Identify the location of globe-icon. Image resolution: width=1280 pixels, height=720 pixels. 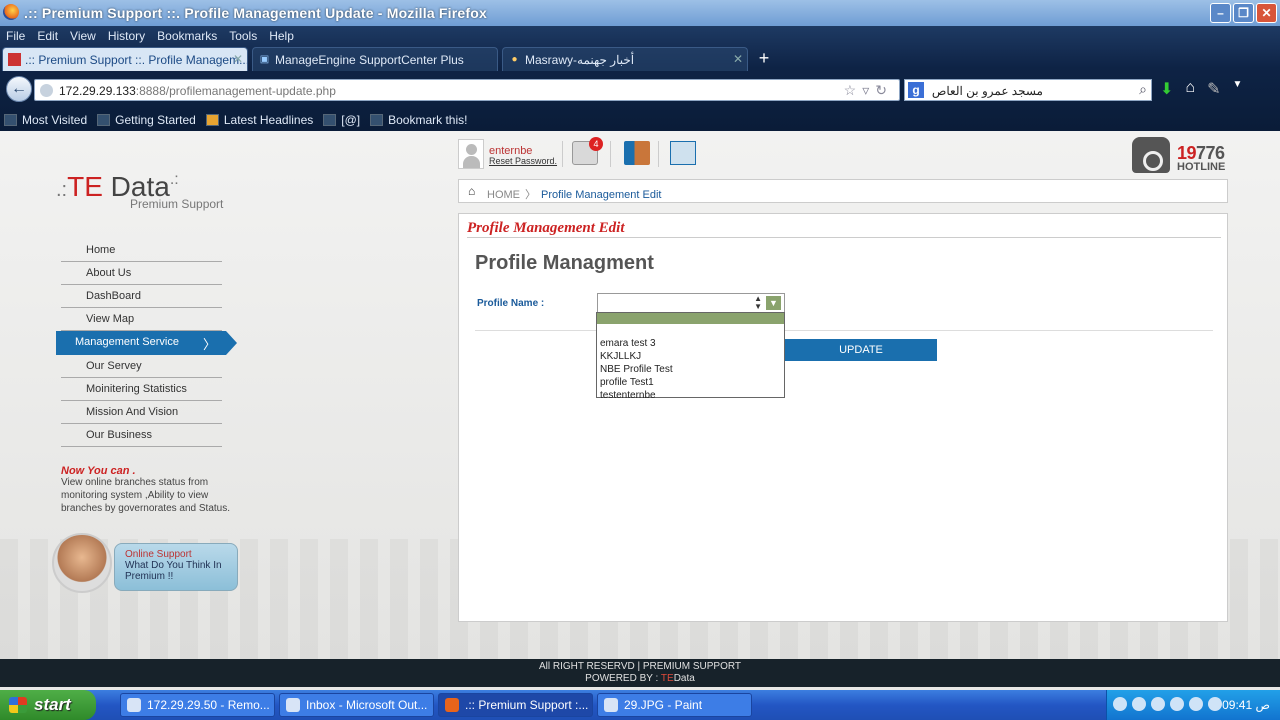
(46, 90).